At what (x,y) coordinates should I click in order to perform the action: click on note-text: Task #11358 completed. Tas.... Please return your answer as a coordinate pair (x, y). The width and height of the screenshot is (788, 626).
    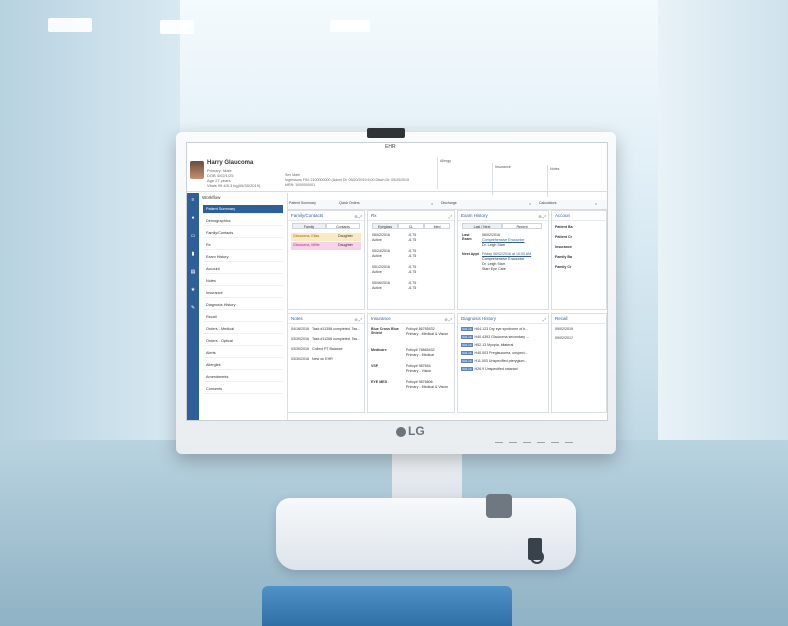
    Looking at the image, I should click on (336, 329).